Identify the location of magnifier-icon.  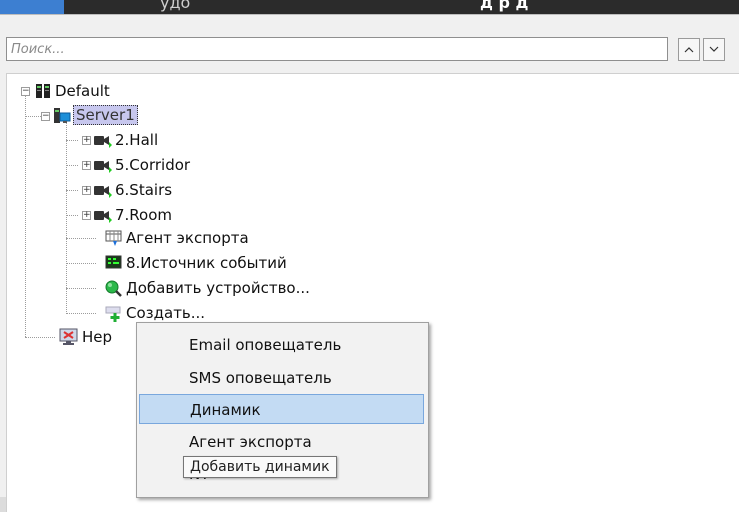
(113, 288).